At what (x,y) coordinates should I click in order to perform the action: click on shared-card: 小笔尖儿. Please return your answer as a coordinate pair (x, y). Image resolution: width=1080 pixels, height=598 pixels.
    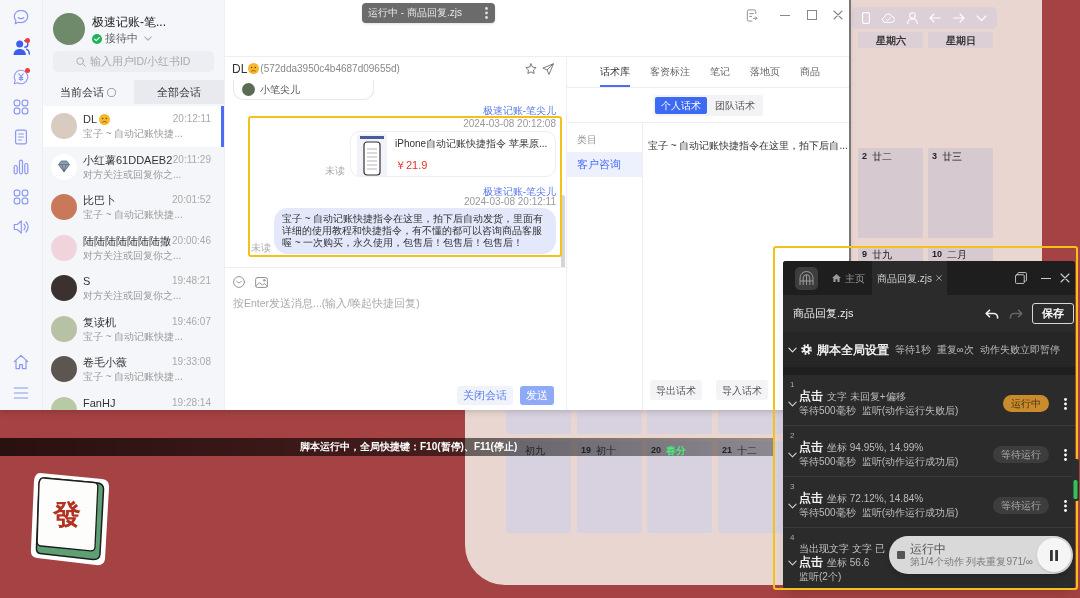
    Looking at the image, I should click on (303, 90).